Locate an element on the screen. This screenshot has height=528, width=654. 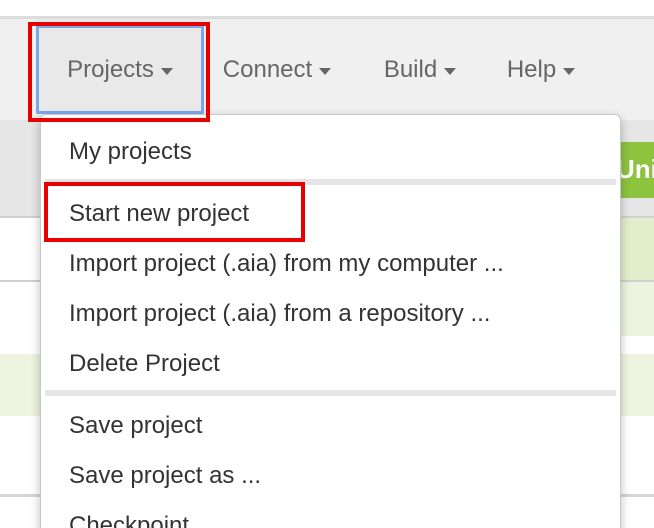
nav-connect-label: Connect is located at coordinates (267, 69).